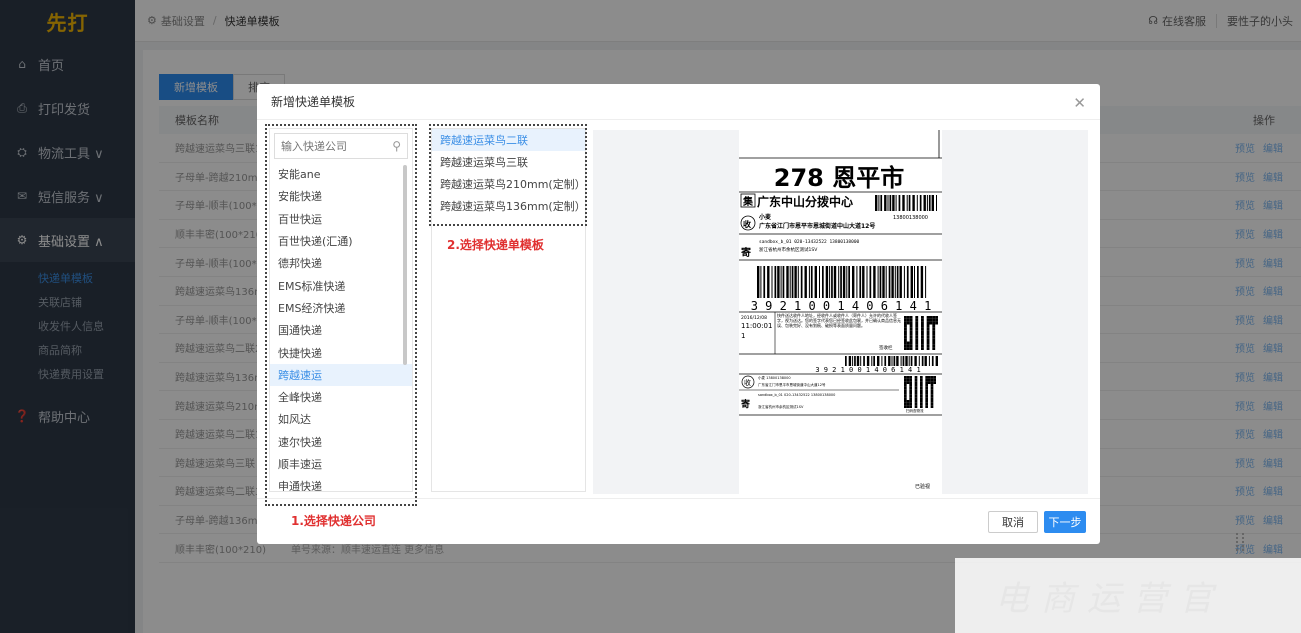  Describe the element at coordinates (678, 102) in the screenshot. I see `modal-title: 新增快递单模板` at that location.